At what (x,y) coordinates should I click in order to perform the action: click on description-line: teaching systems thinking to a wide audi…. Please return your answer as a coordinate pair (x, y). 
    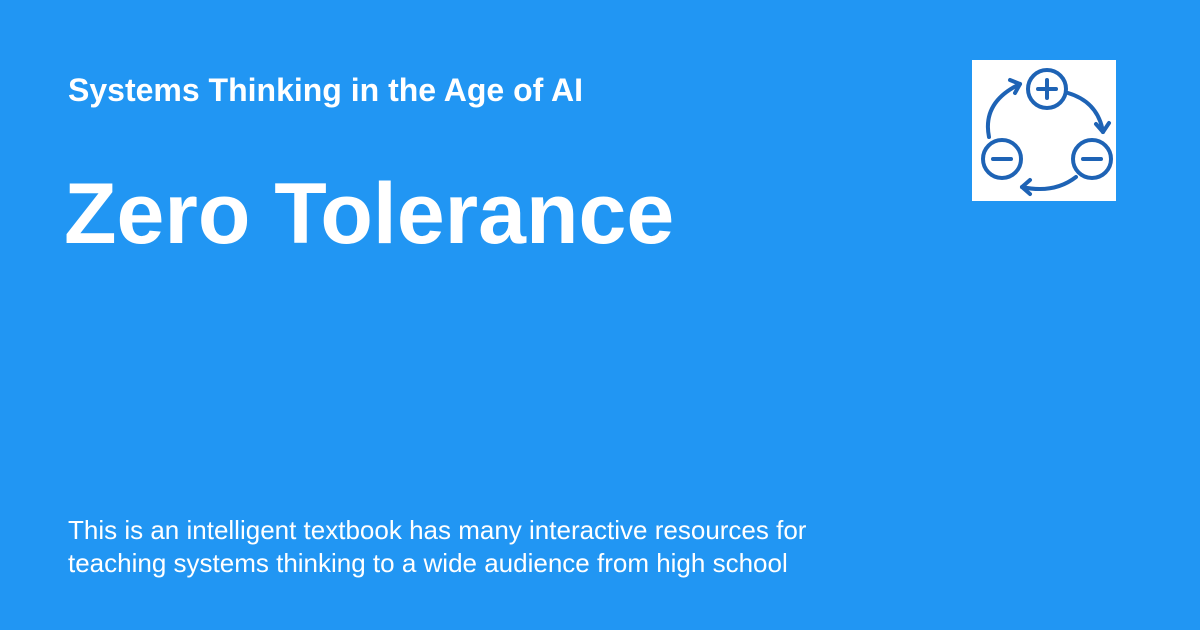
    Looking at the image, I should click on (428, 563).